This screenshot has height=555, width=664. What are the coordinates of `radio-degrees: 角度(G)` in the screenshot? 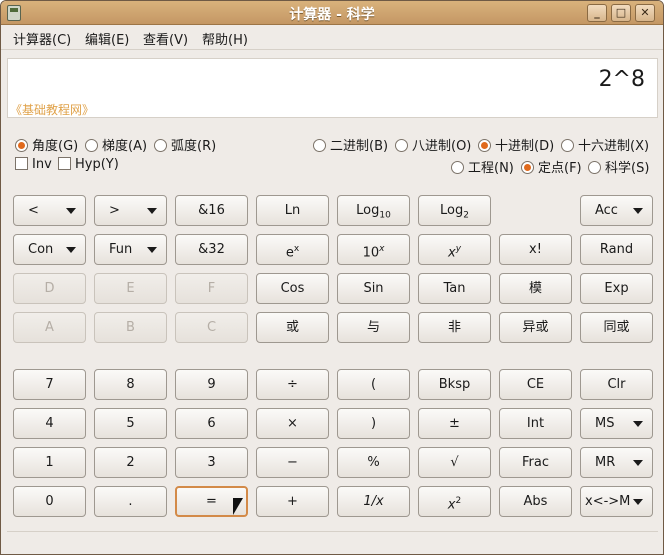 It's located at (46, 144).